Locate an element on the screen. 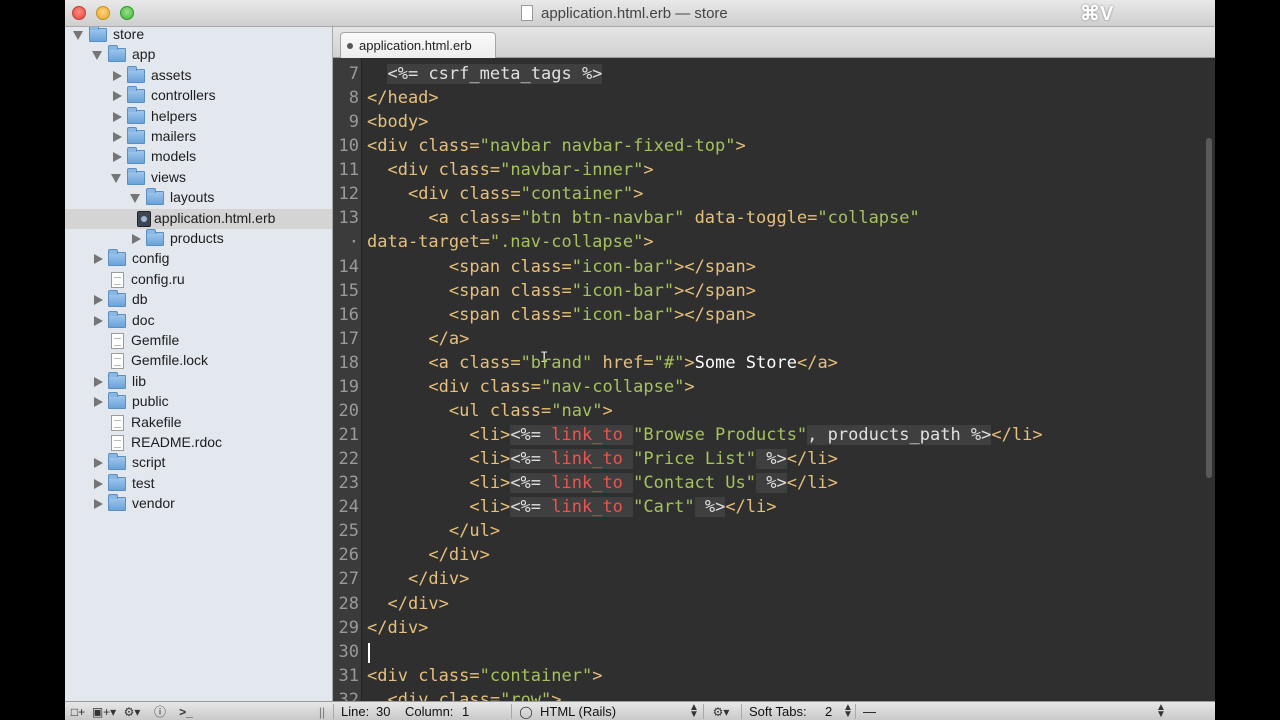 Image resolution: width=1280 pixels, height=720 pixels. sidebar-item-application-html-erb: application.html.erb is located at coordinates (198, 218).